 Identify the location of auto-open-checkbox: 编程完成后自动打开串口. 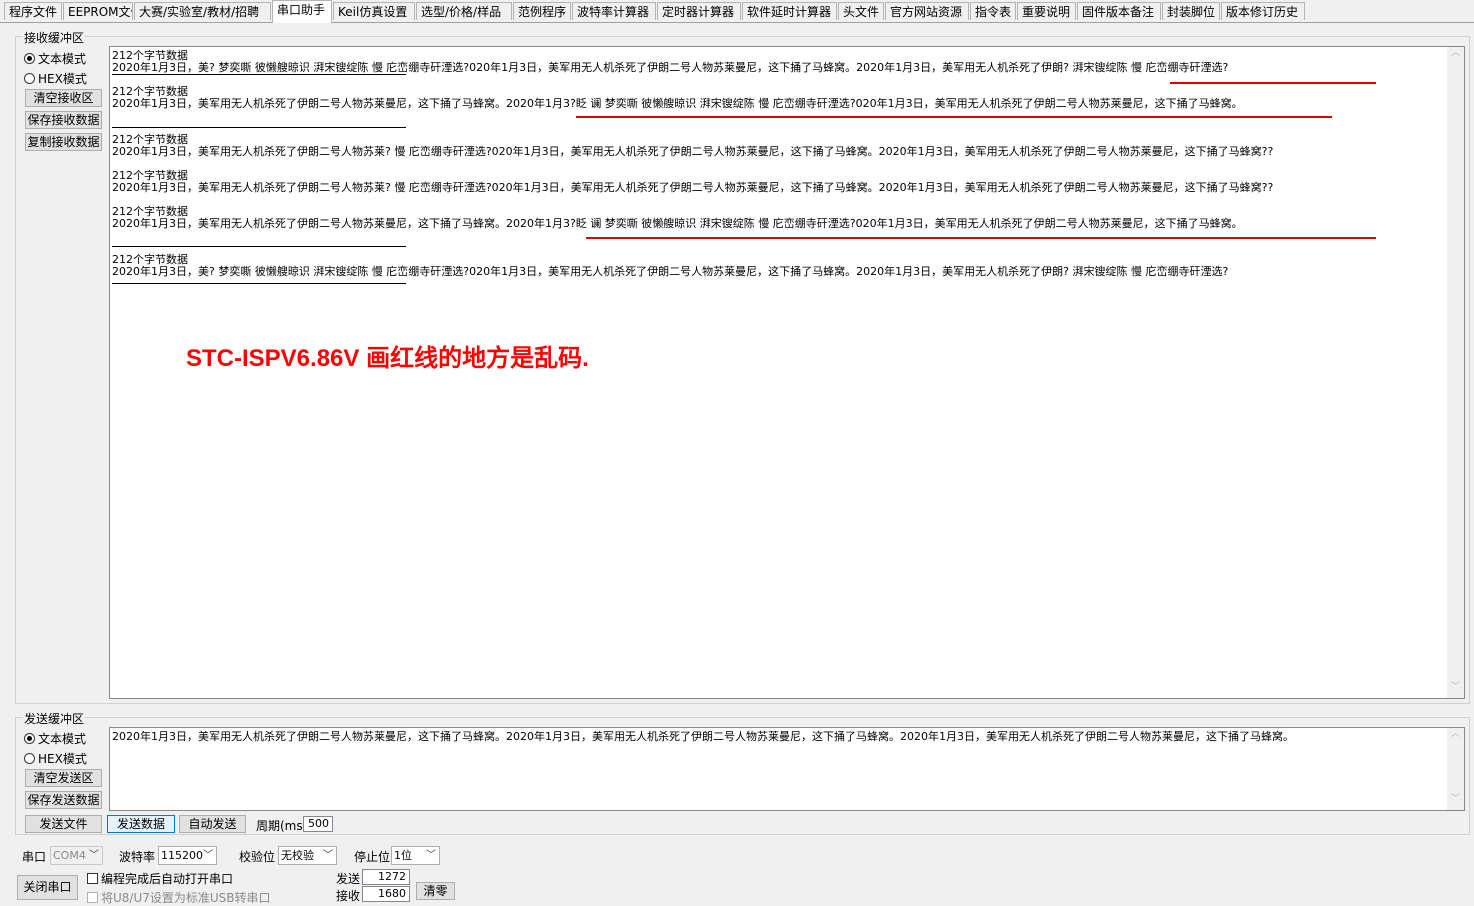
(160, 878).